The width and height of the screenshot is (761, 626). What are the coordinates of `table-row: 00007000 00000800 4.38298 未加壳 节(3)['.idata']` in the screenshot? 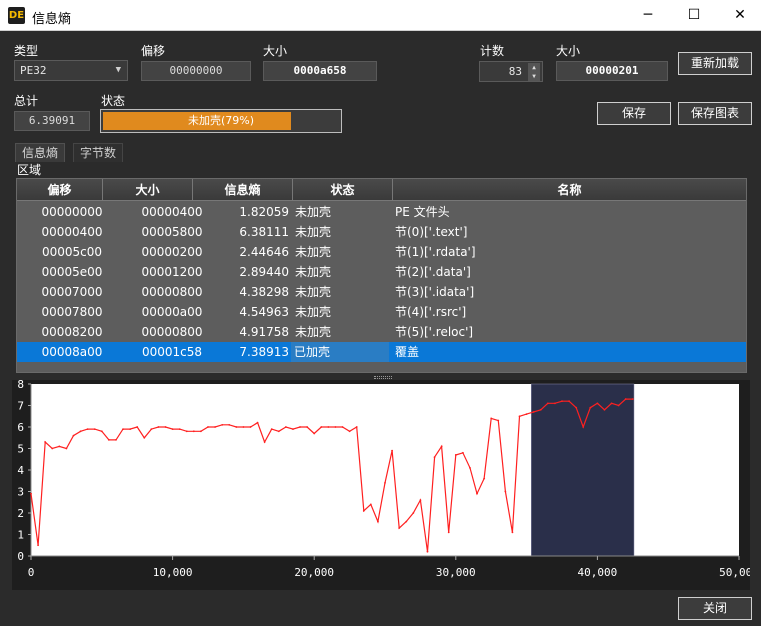 It's located at (381, 292).